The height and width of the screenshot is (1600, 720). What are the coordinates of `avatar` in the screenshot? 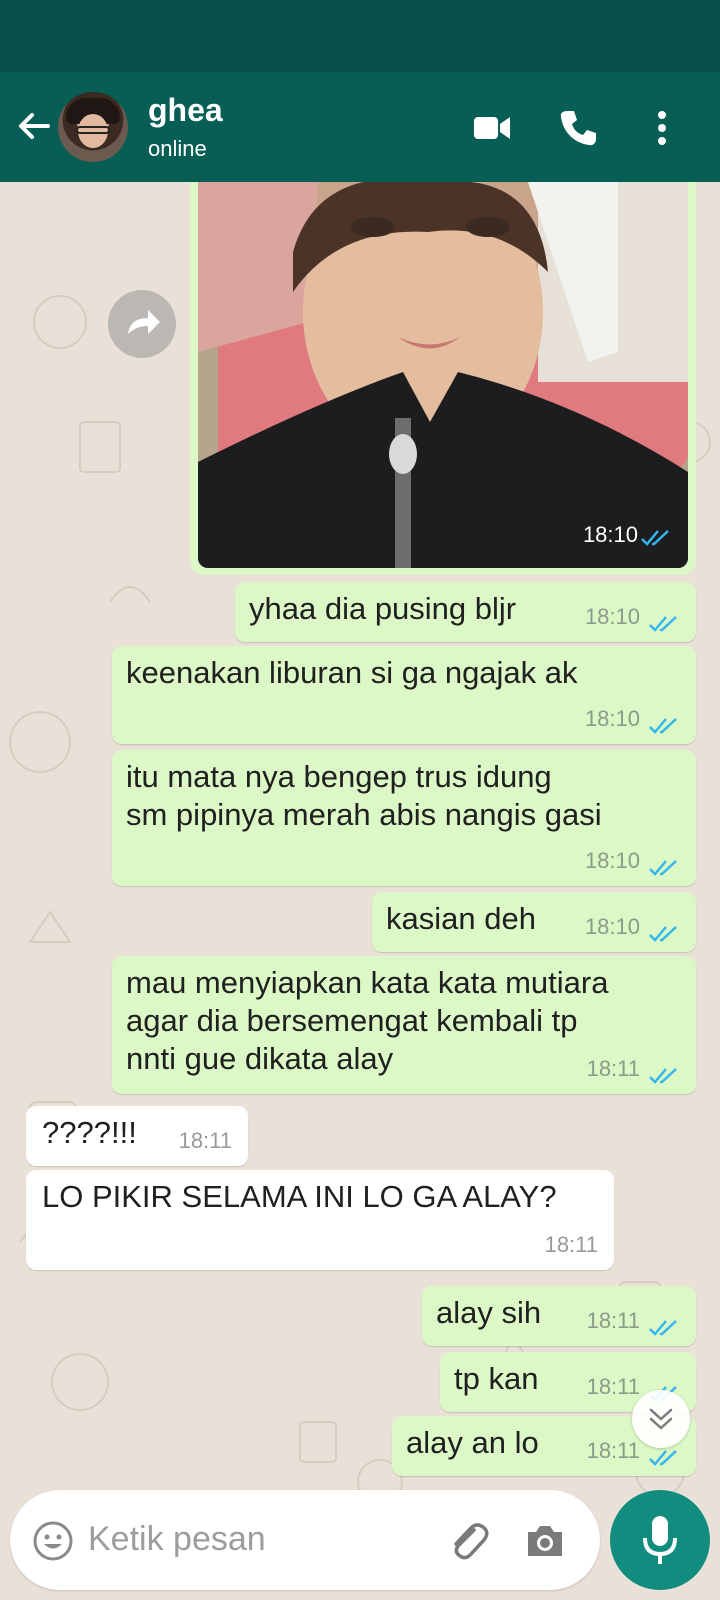 It's located at (93, 127).